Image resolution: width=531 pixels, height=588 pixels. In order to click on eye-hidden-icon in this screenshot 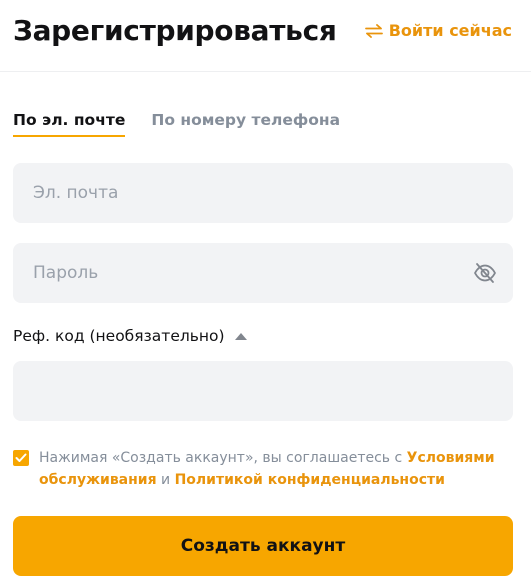, I will do `click(485, 275)`.